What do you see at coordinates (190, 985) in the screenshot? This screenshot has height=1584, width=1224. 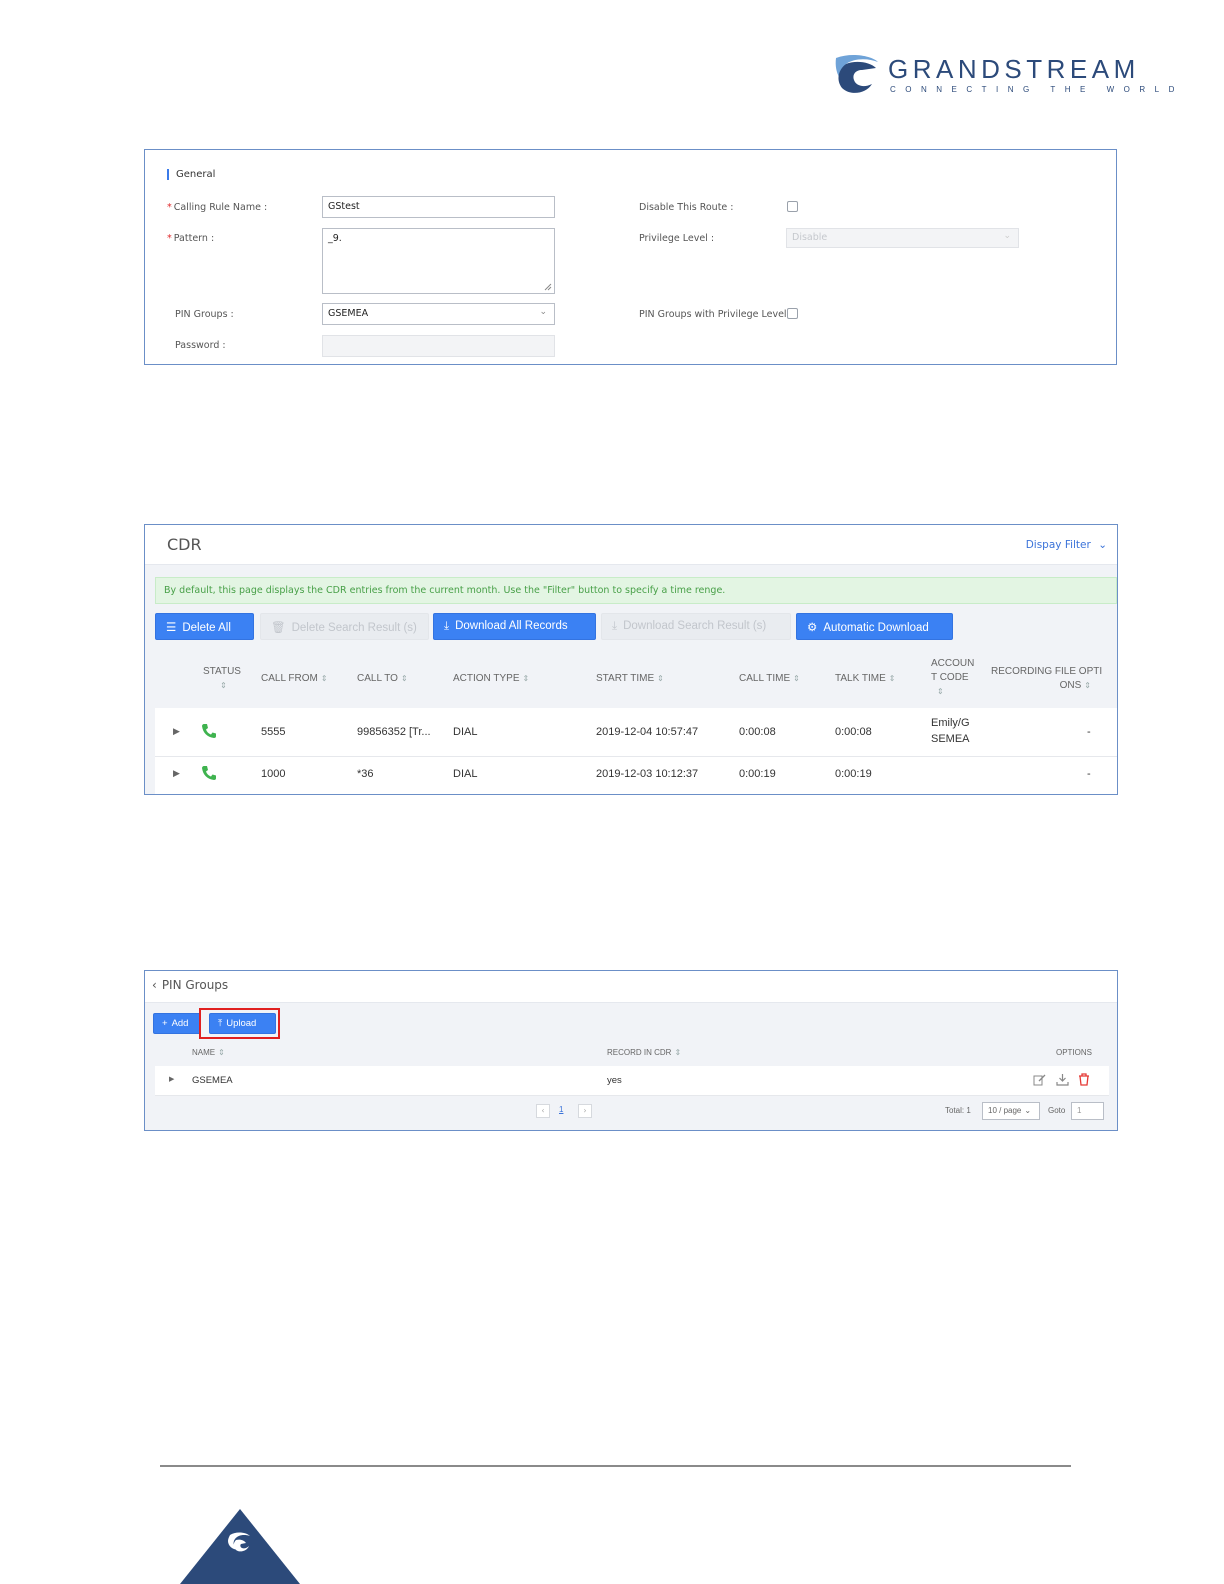 I see `page-title: ‹ PIN Groups` at bounding box center [190, 985].